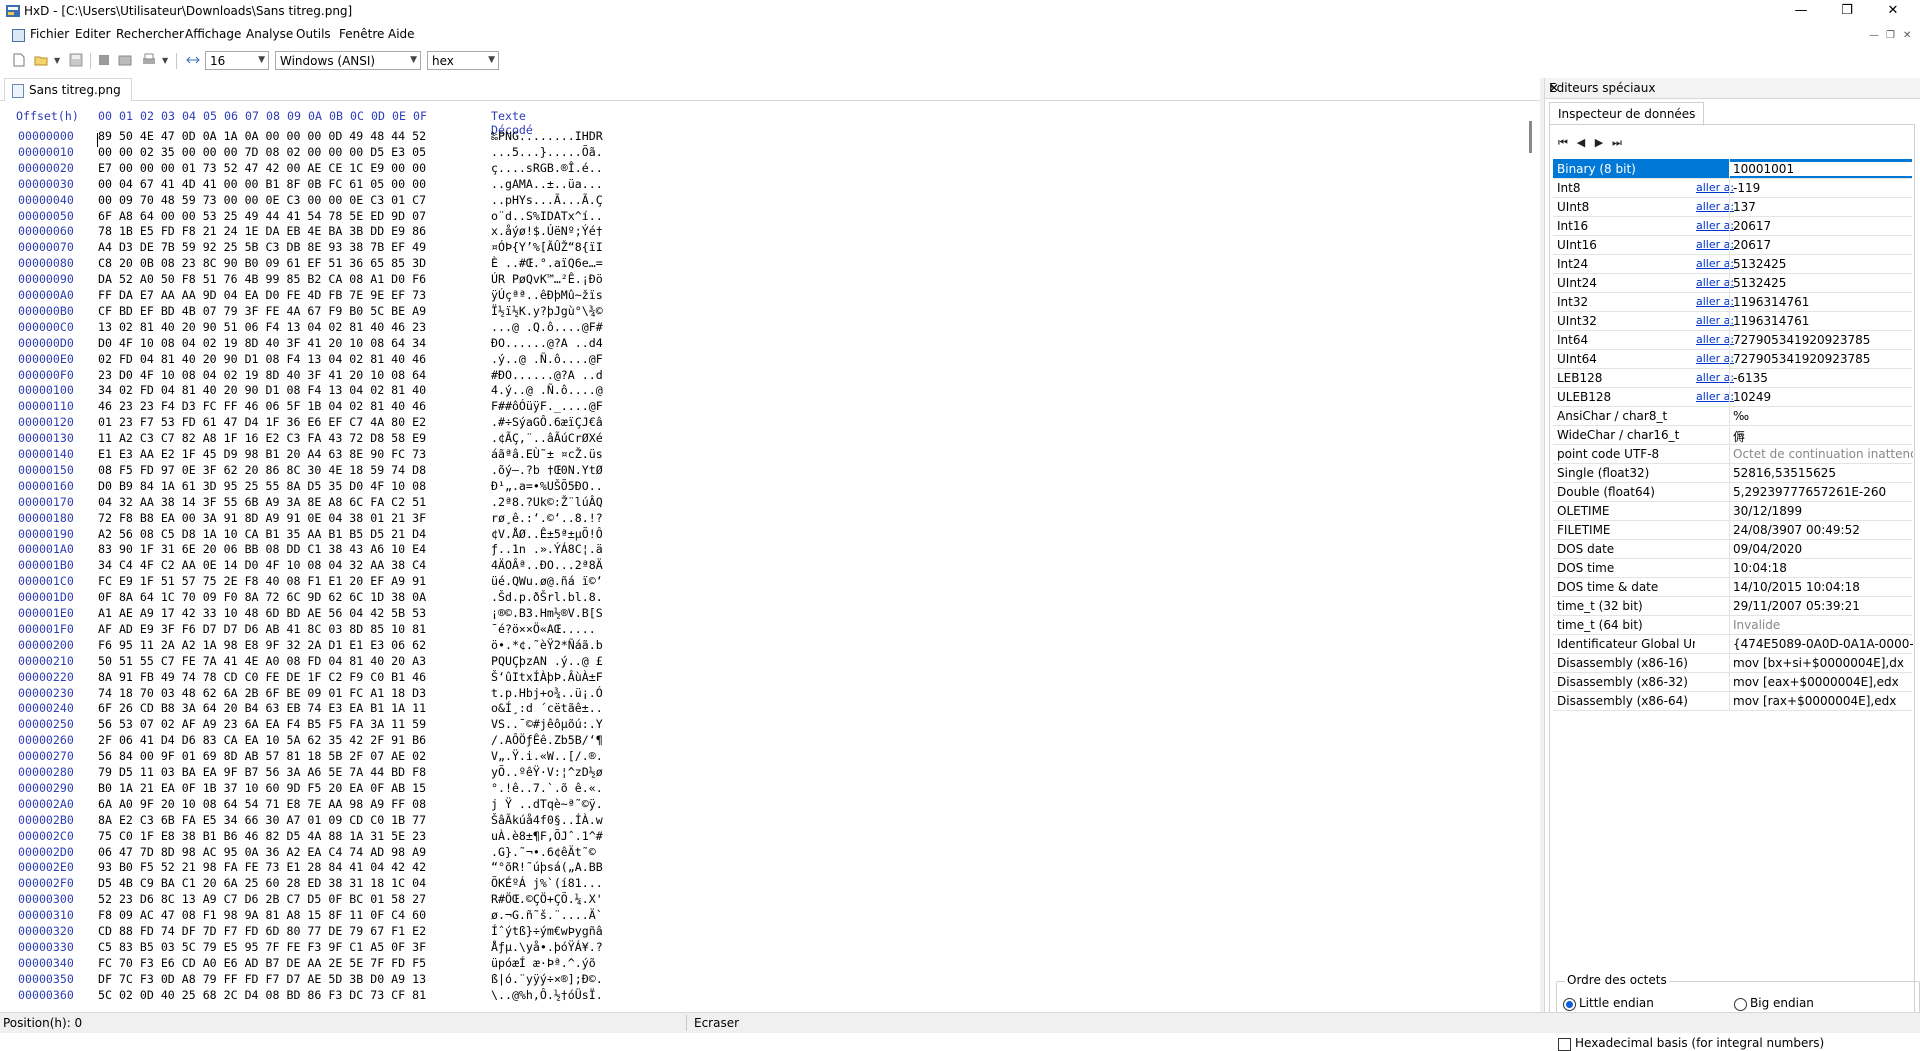 This screenshot has width=1920, height=1051. I want to click on inspector-value: mov [bx+si+$0000004E],dx, so click(1821, 663).